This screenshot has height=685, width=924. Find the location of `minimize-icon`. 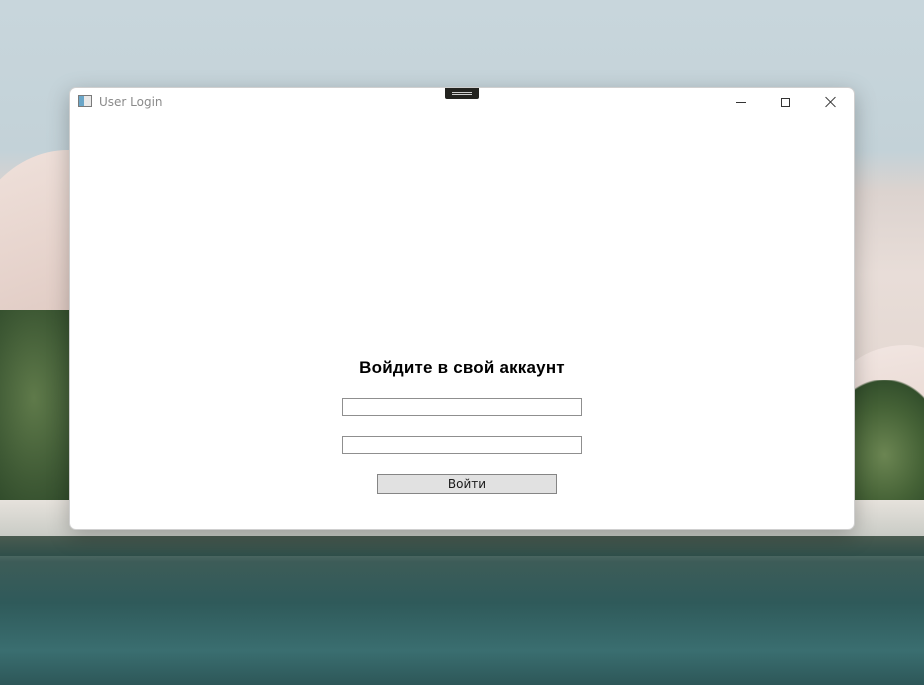

minimize-icon is located at coordinates (740, 102).